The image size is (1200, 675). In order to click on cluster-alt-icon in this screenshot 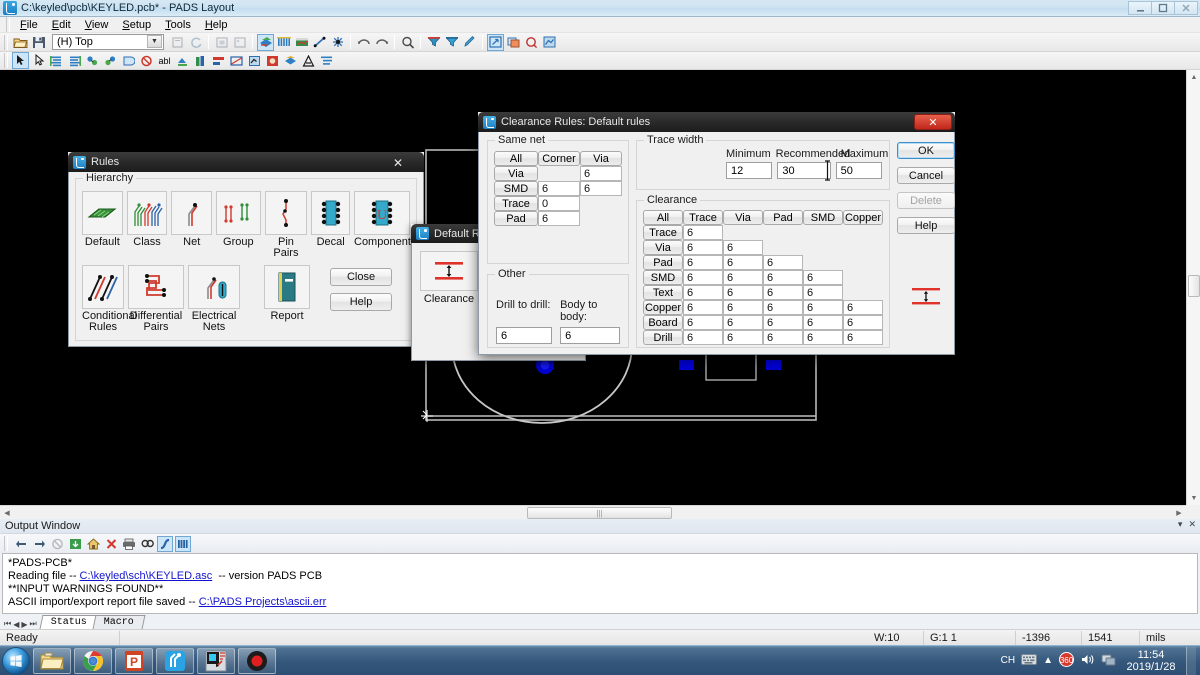, I will do `click(110, 60)`.